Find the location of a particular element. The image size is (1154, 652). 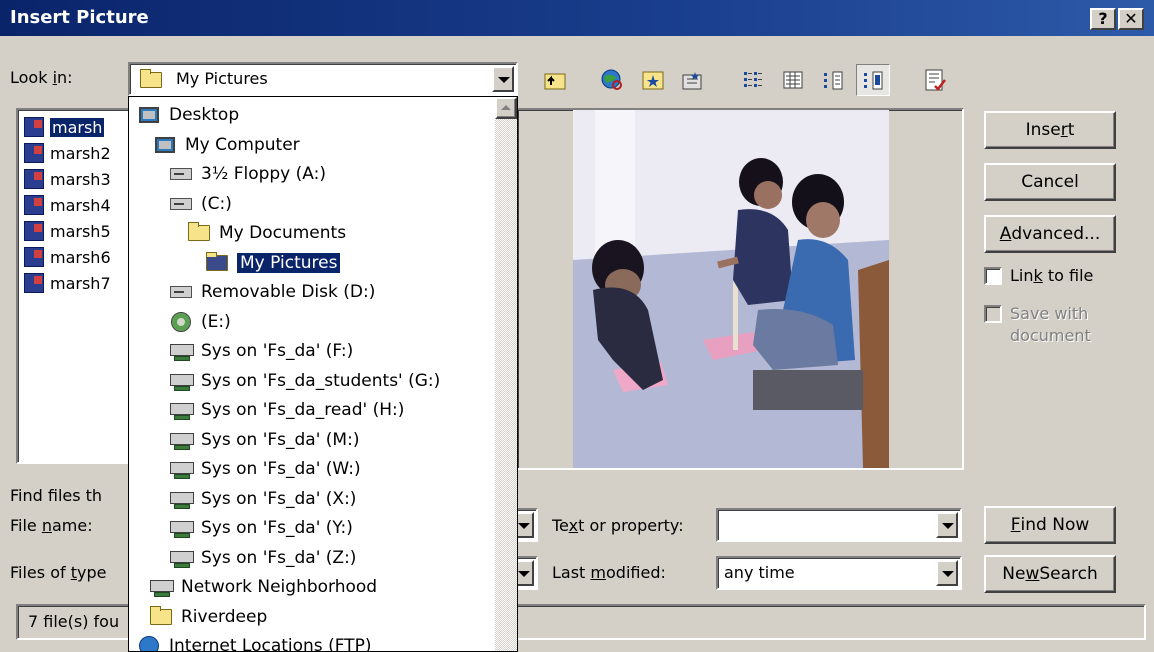

commands-icon is located at coordinates (935, 80).